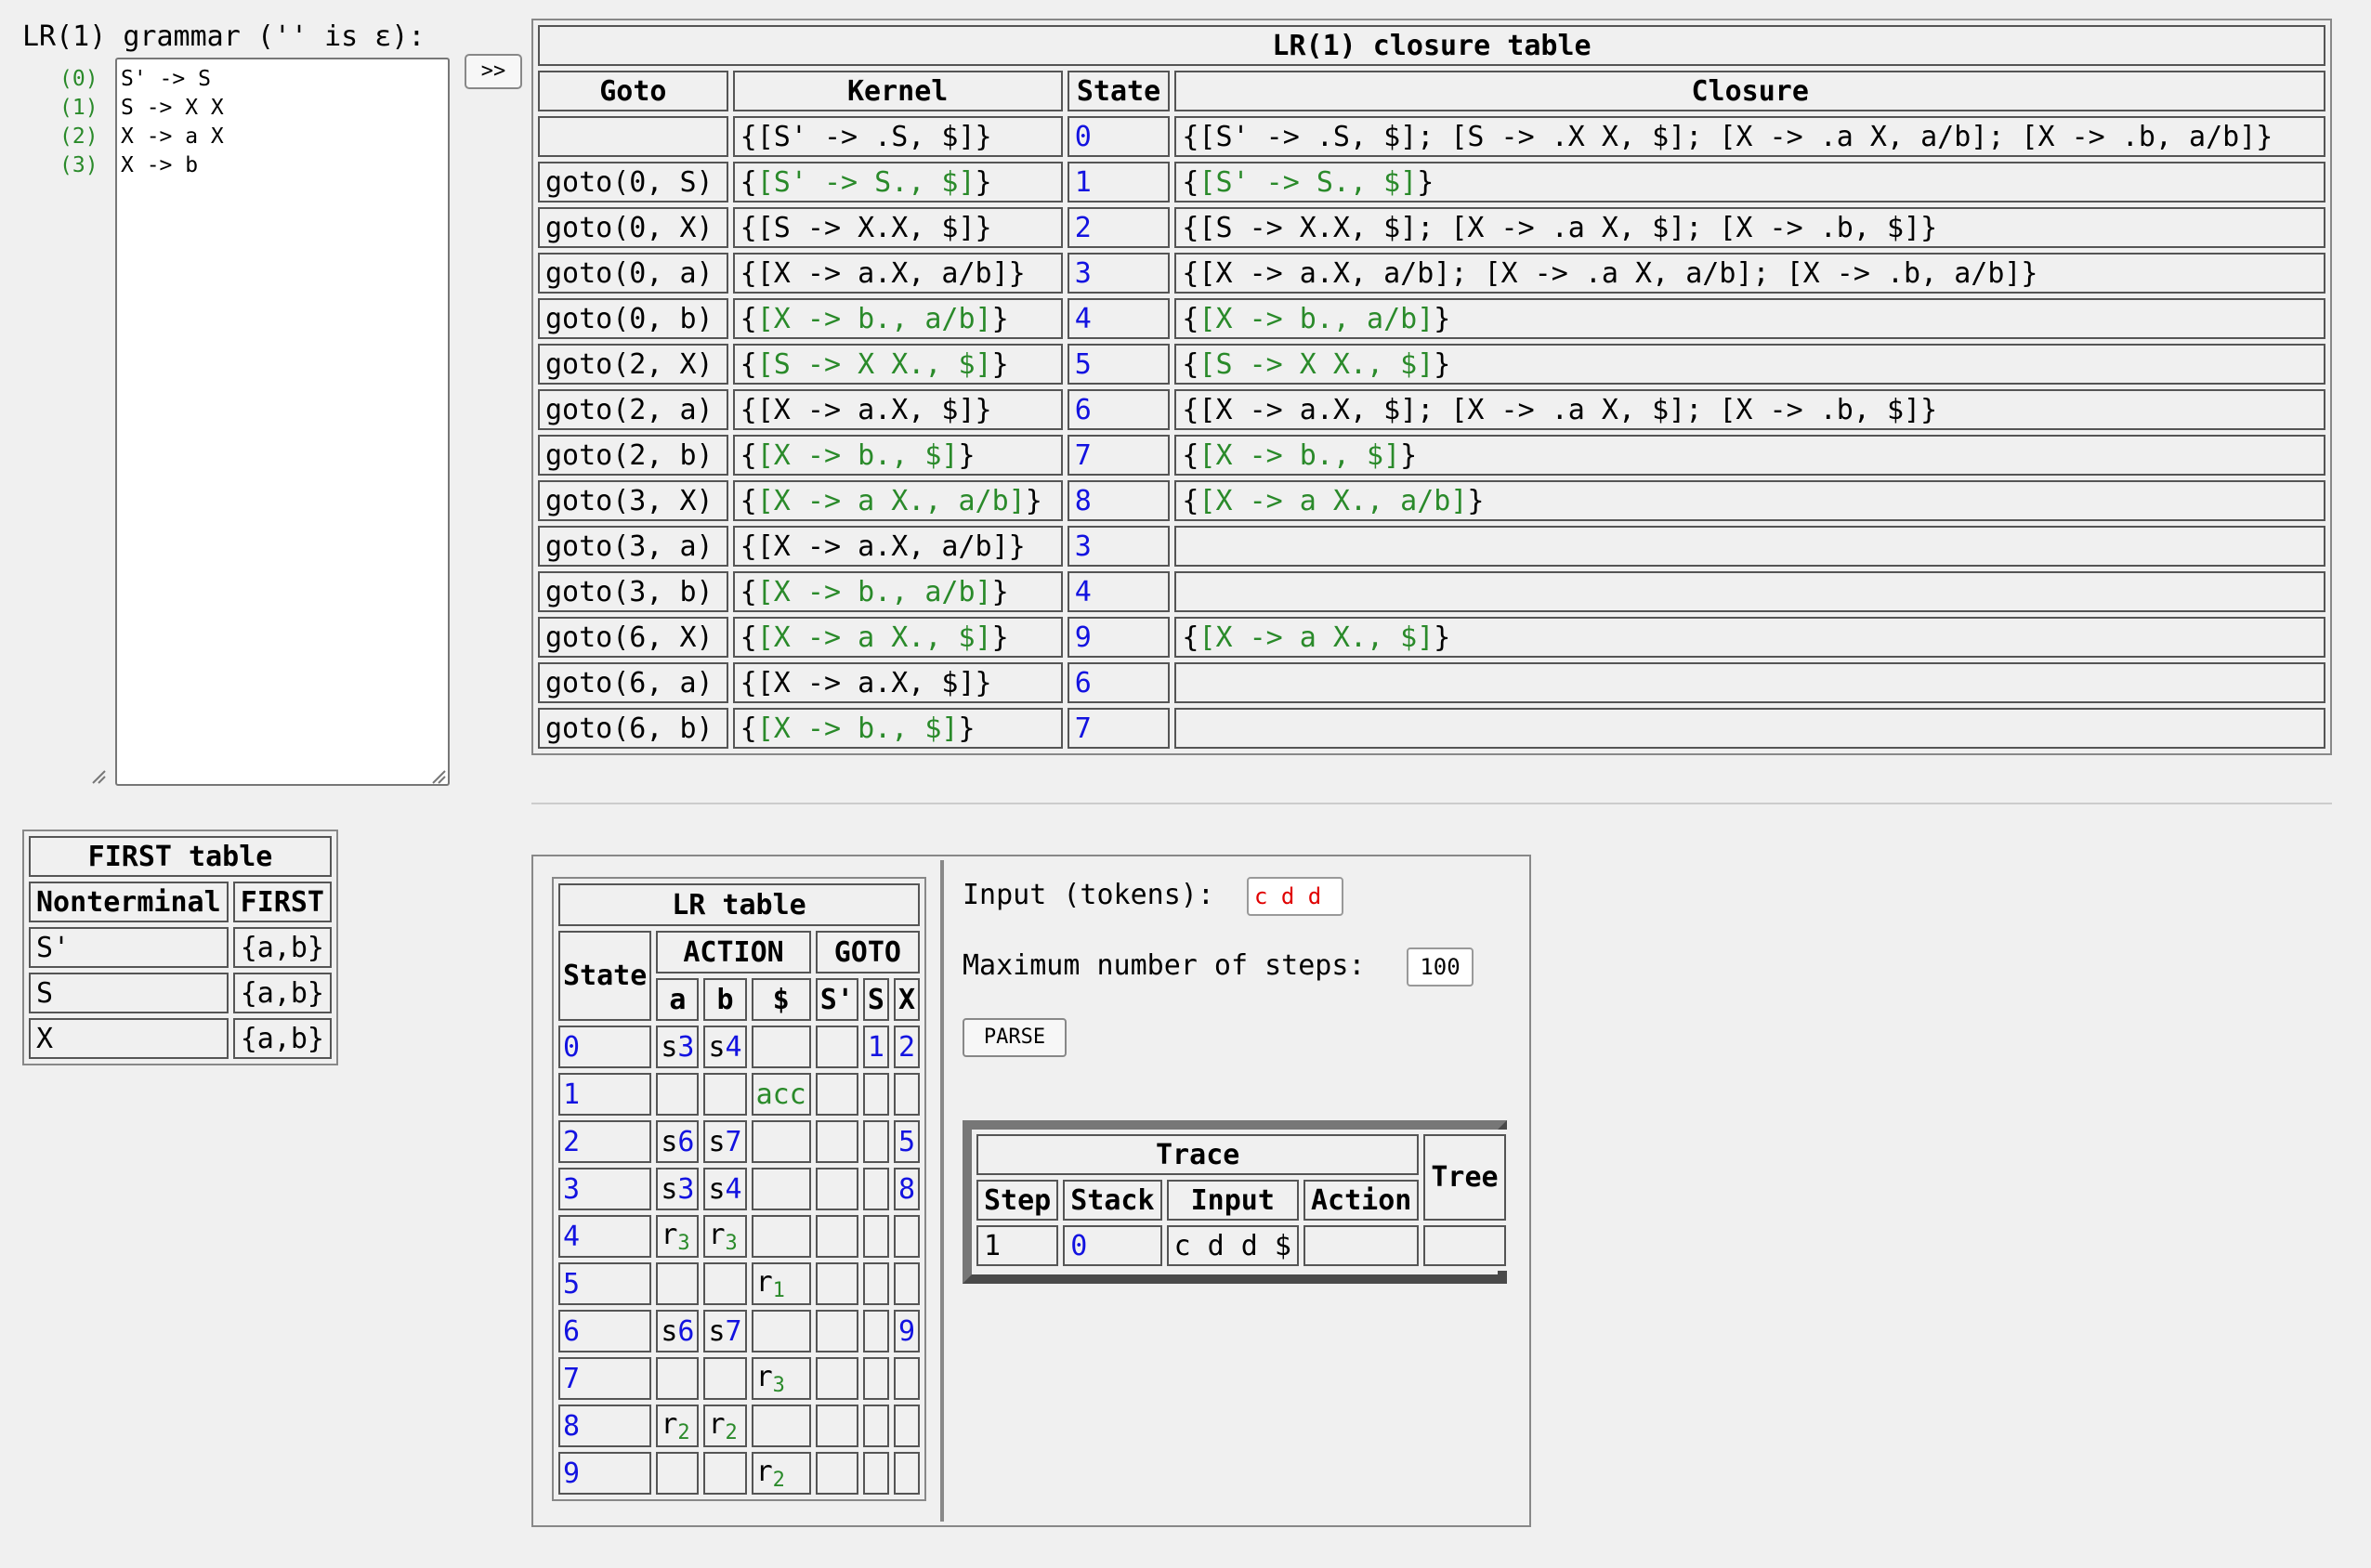 This screenshot has width=2371, height=1568. Describe the element at coordinates (1119, 637) in the screenshot. I see `state-link: 9` at that location.